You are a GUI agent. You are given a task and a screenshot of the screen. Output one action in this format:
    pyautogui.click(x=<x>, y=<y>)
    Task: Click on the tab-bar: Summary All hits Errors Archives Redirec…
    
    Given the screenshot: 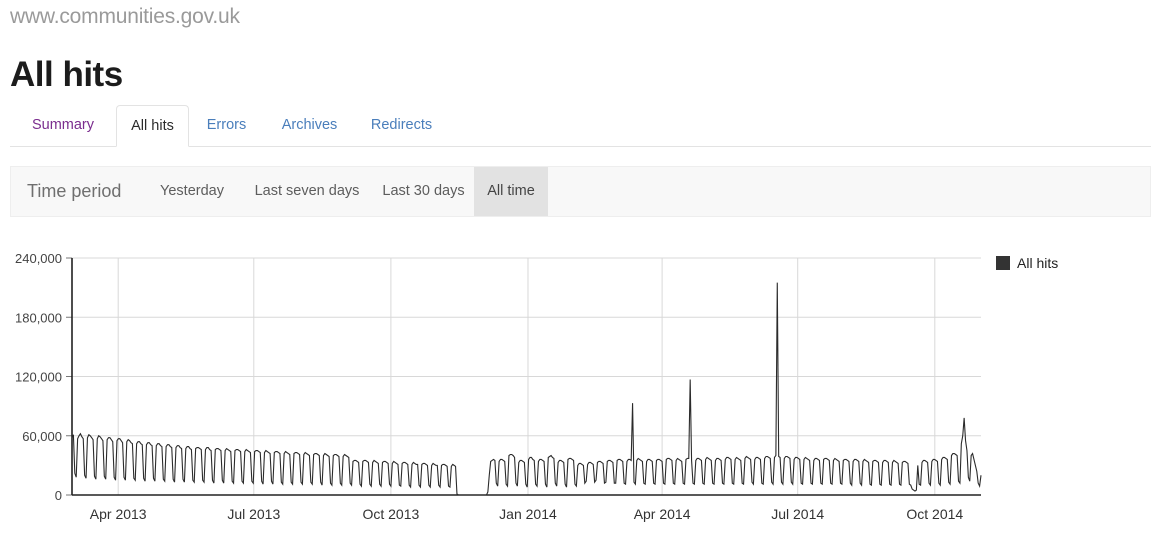 What is the action you would take?
    pyautogui.click(x=580, y=126)
    